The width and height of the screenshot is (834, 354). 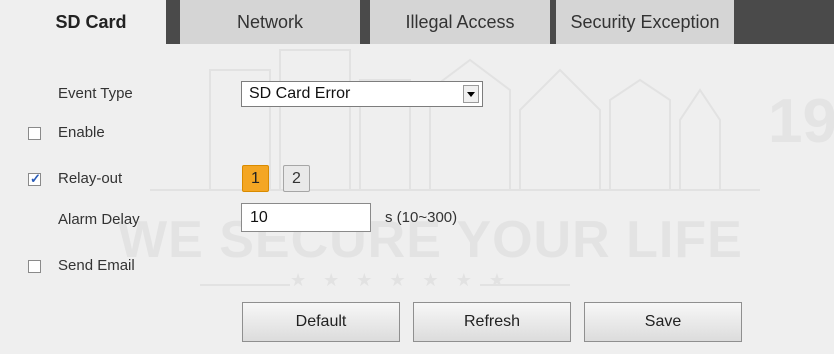 I want to click on alarm-delay-label: Alarm Delay, so click(x=99, y=219).